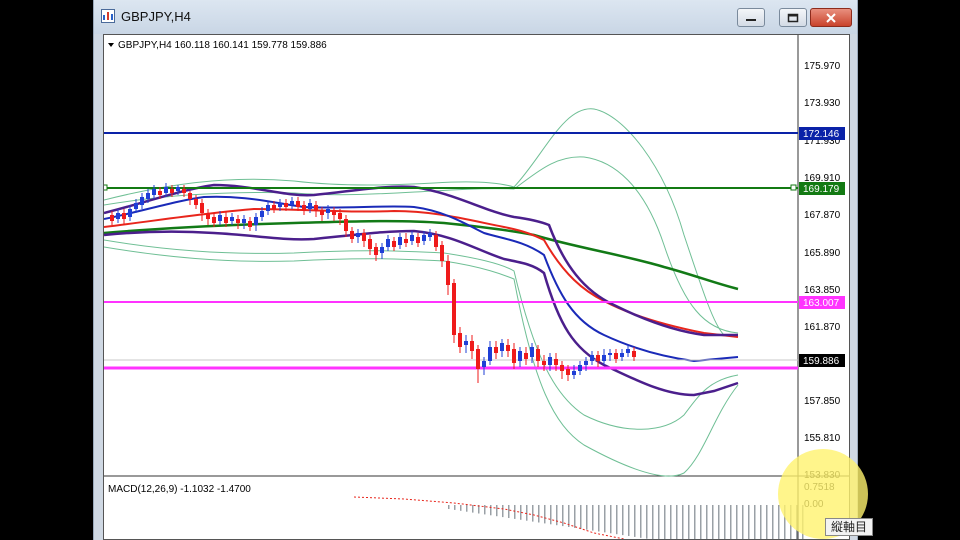 The width and height of the screenshot is (960, 540). I want to click on macd-histogram, so click(626, 522).